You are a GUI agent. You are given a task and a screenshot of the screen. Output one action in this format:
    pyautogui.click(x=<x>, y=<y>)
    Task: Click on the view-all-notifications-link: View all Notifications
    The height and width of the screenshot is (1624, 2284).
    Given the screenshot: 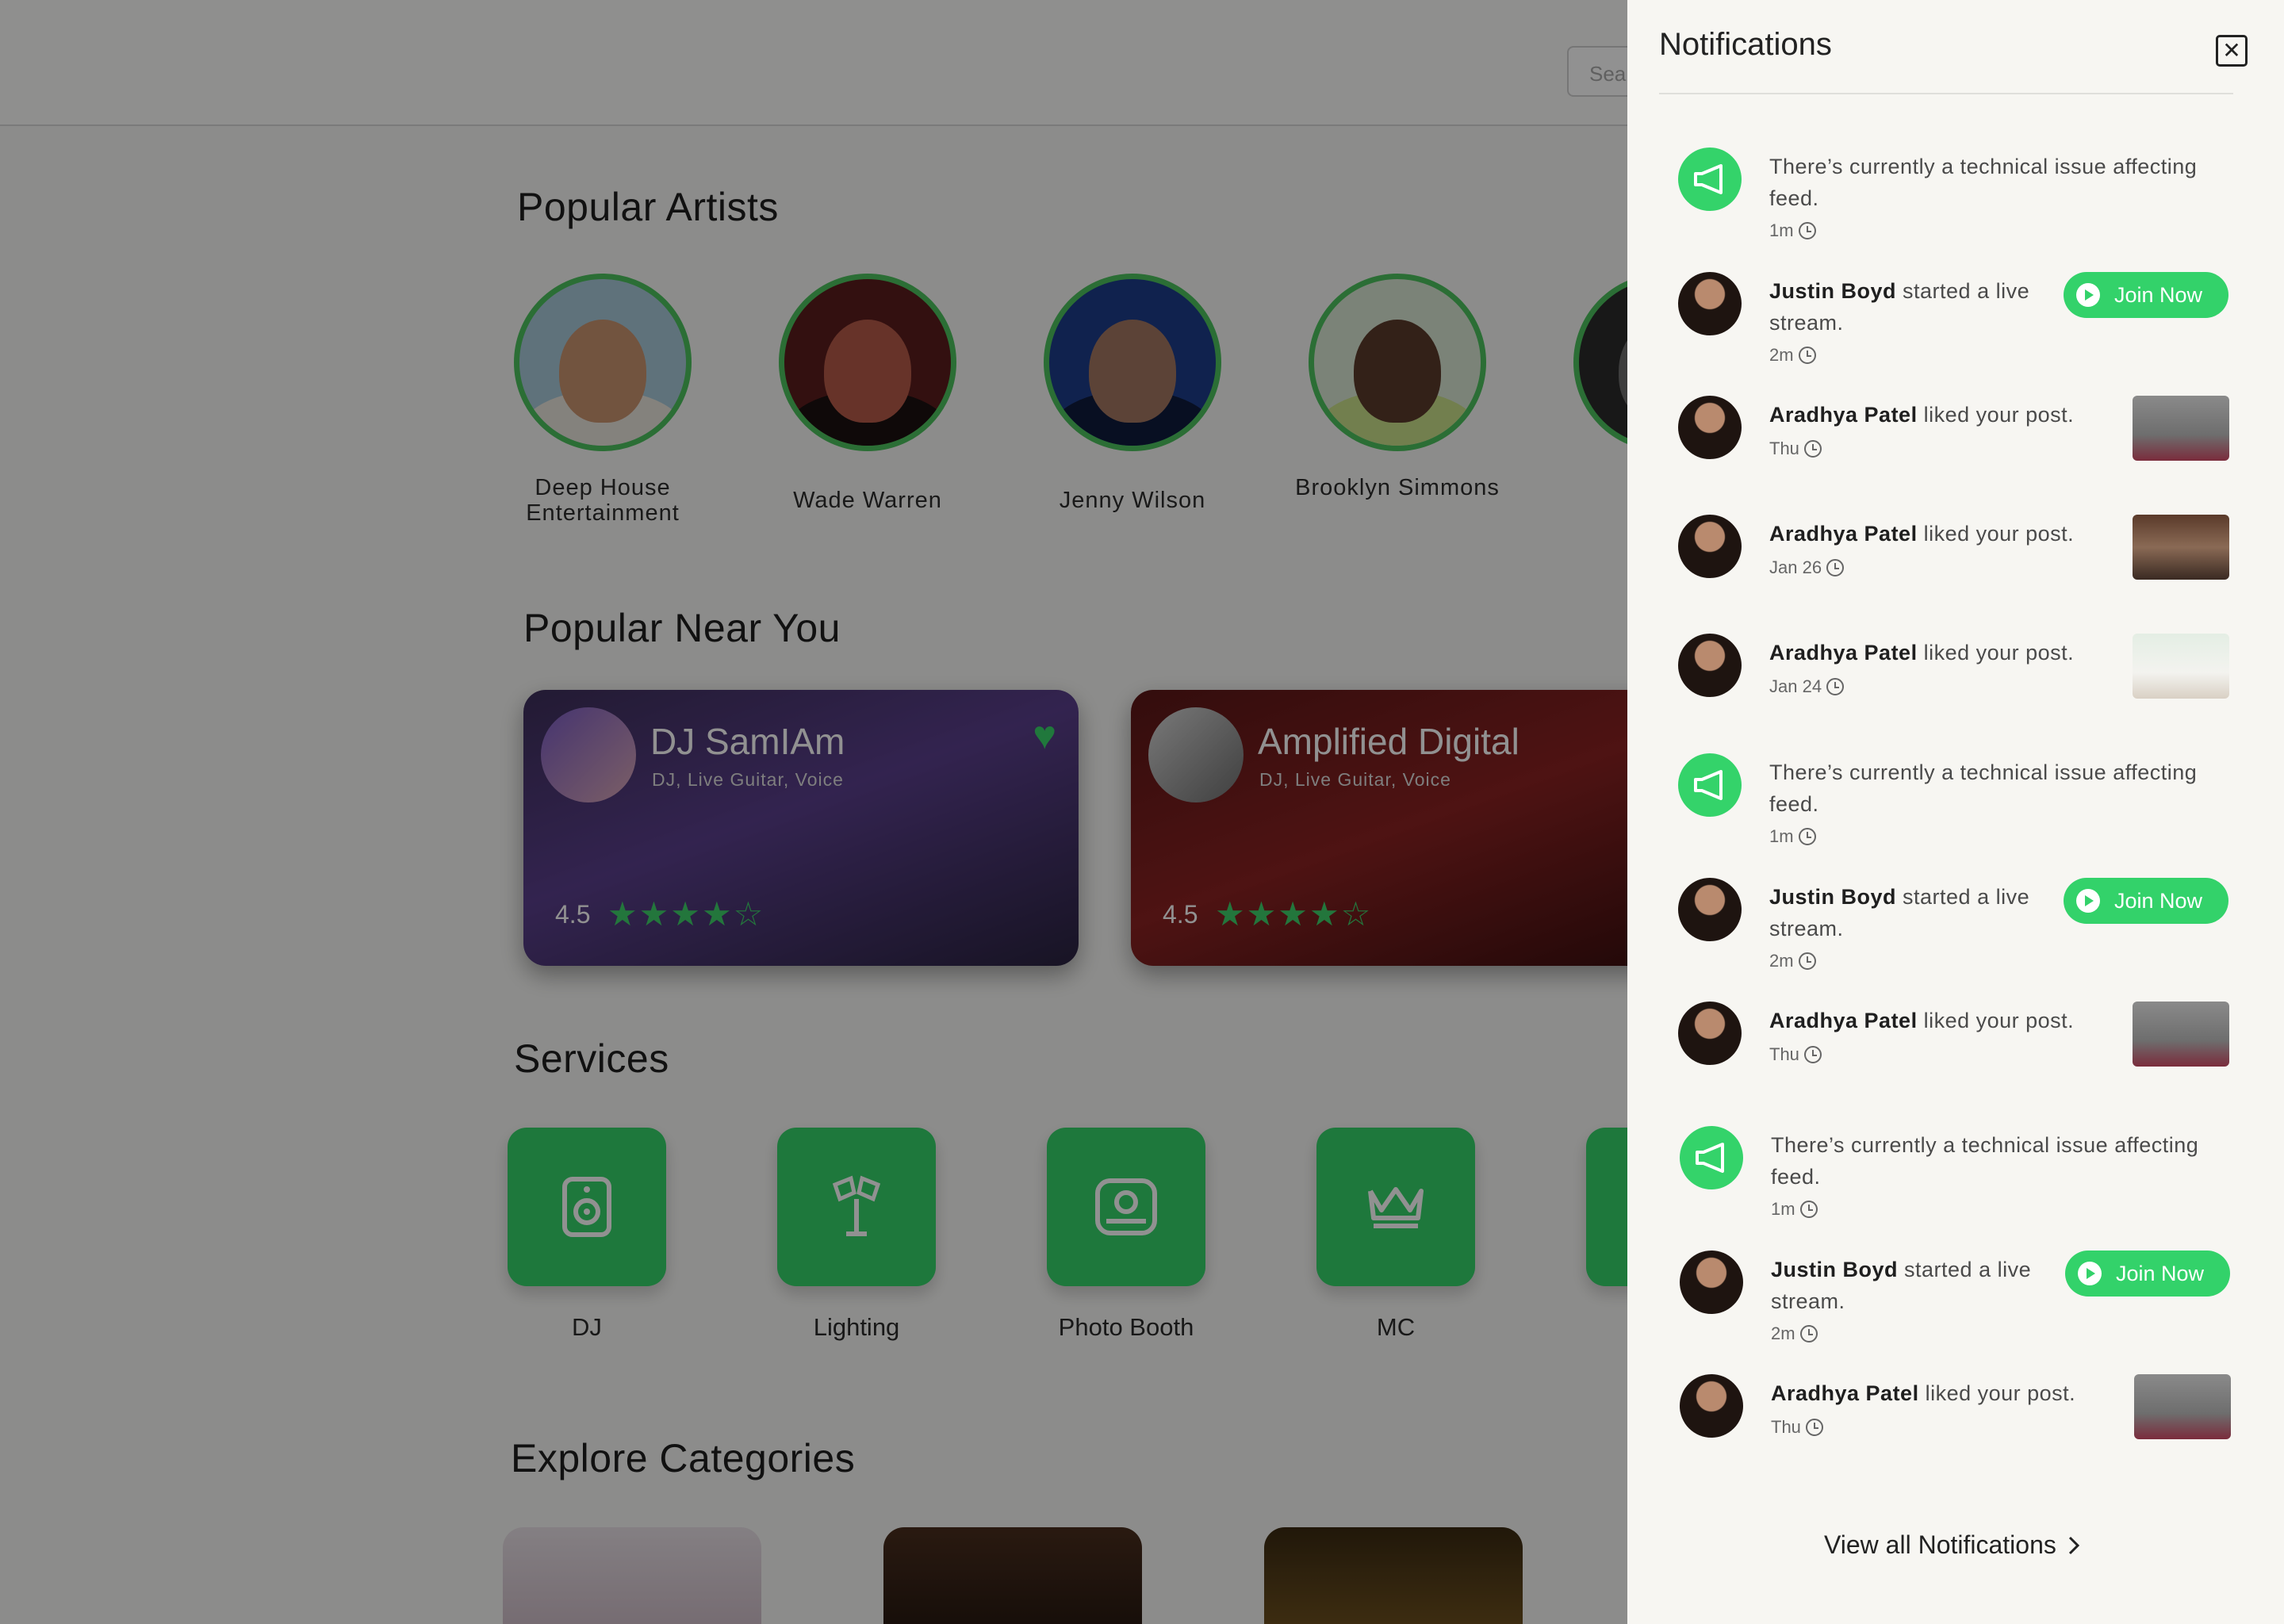 What is the action you would take?
    pyautogui.click(x=1952, y=1545)
    